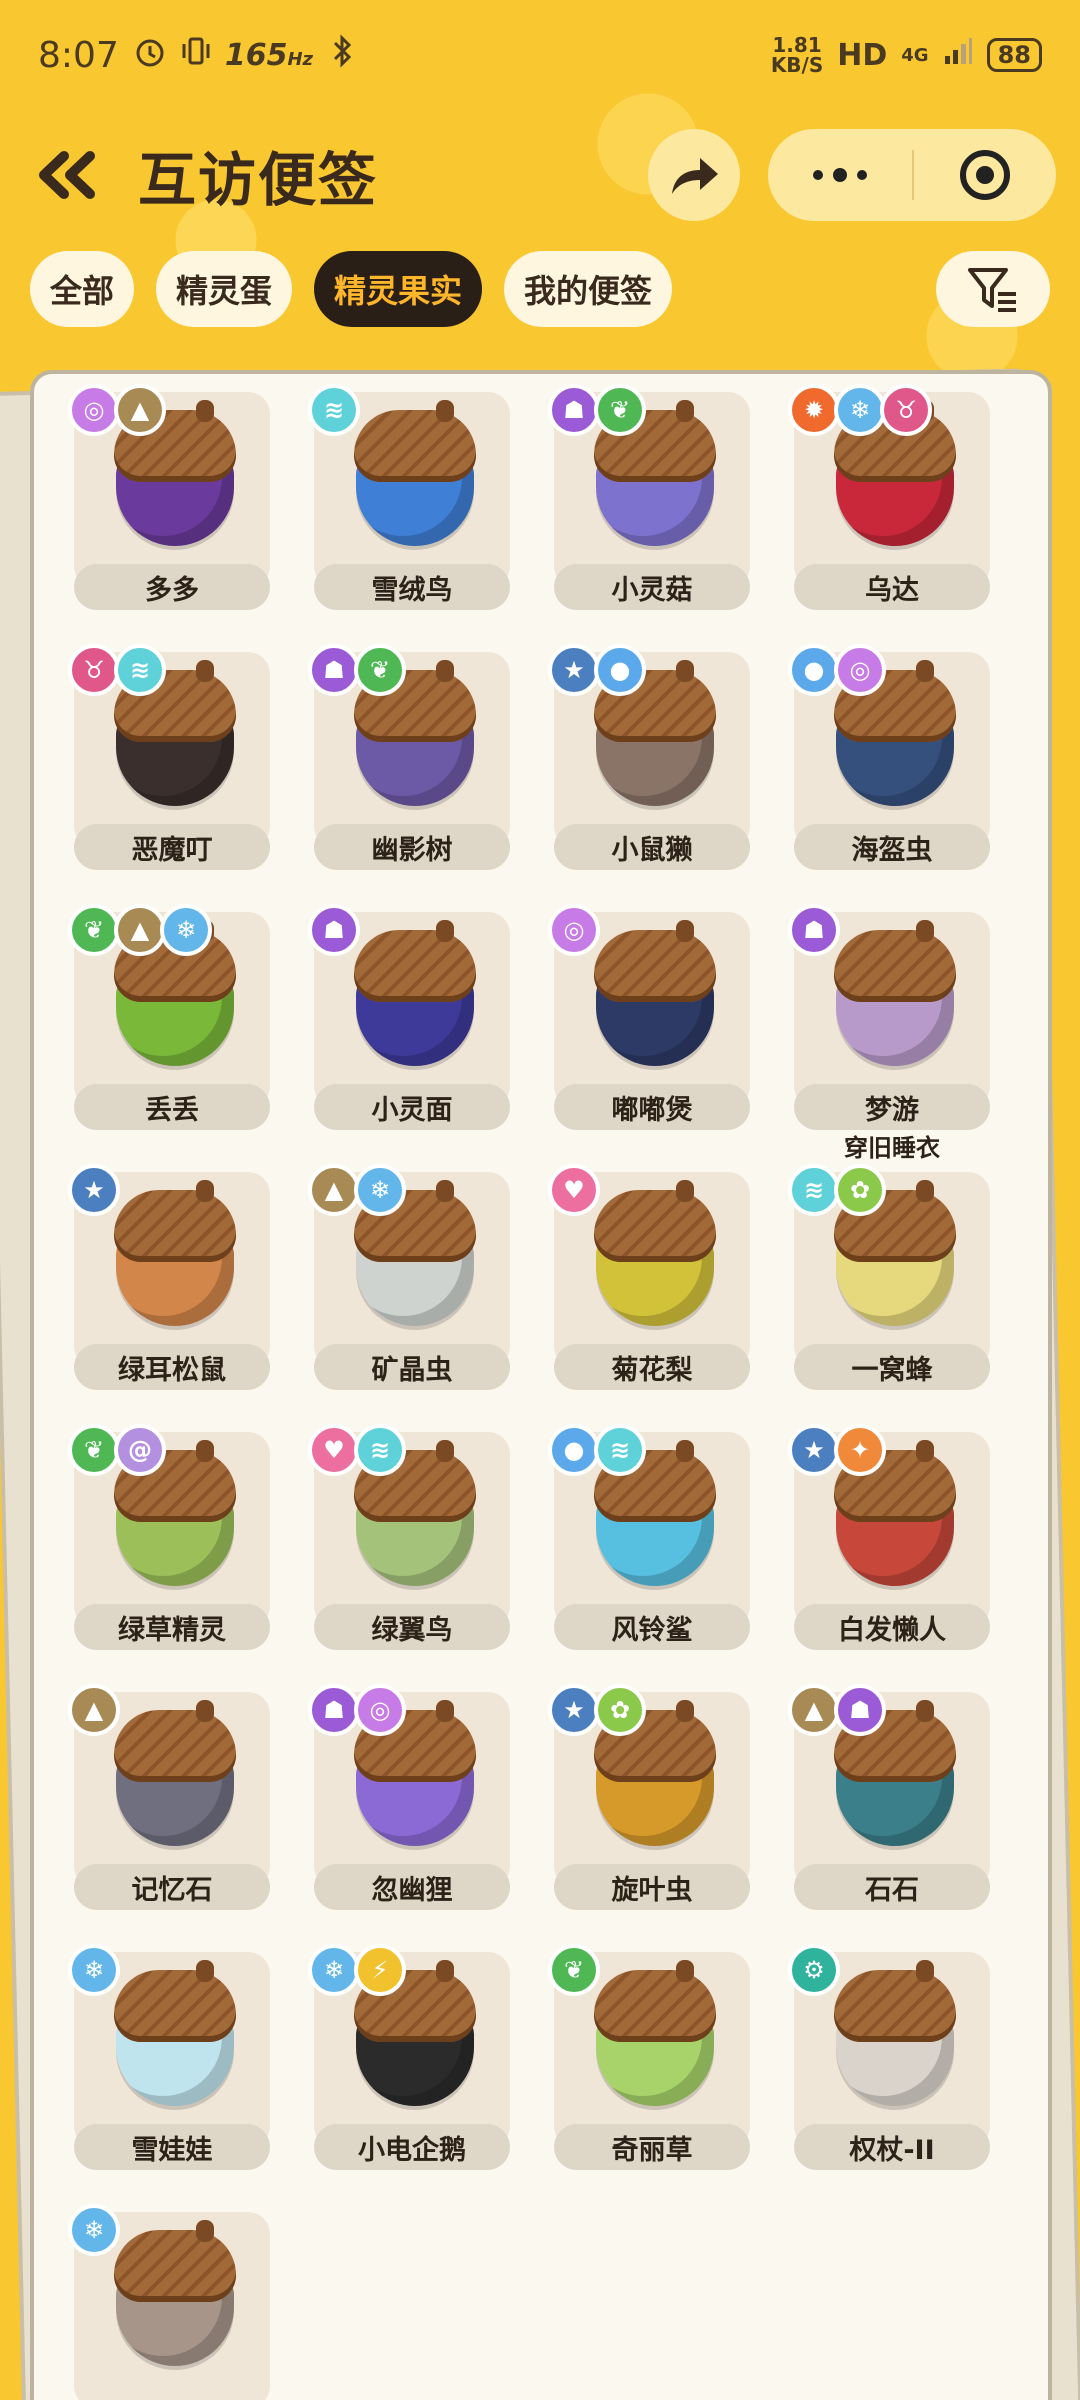 The height and width of the screenshot is (2400, 1080). I want to click on fruit-name: 绿耳松鼠, so click(172, 1367).